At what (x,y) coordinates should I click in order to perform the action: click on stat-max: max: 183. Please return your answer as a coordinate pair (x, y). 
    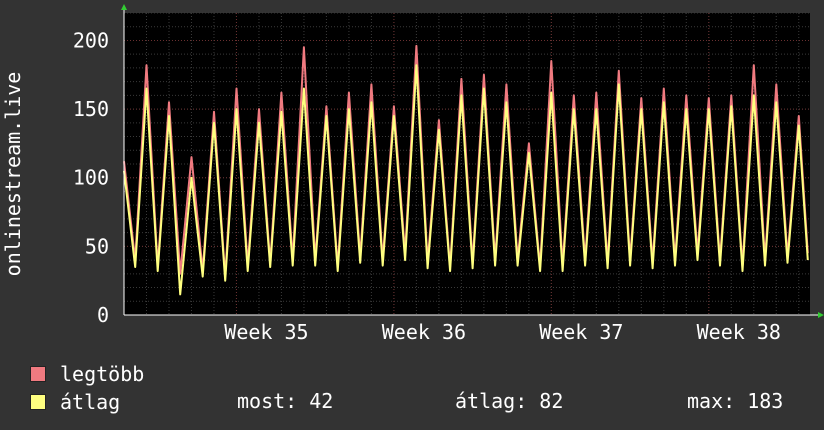
    Looking at the image, I should click on (735, 401).